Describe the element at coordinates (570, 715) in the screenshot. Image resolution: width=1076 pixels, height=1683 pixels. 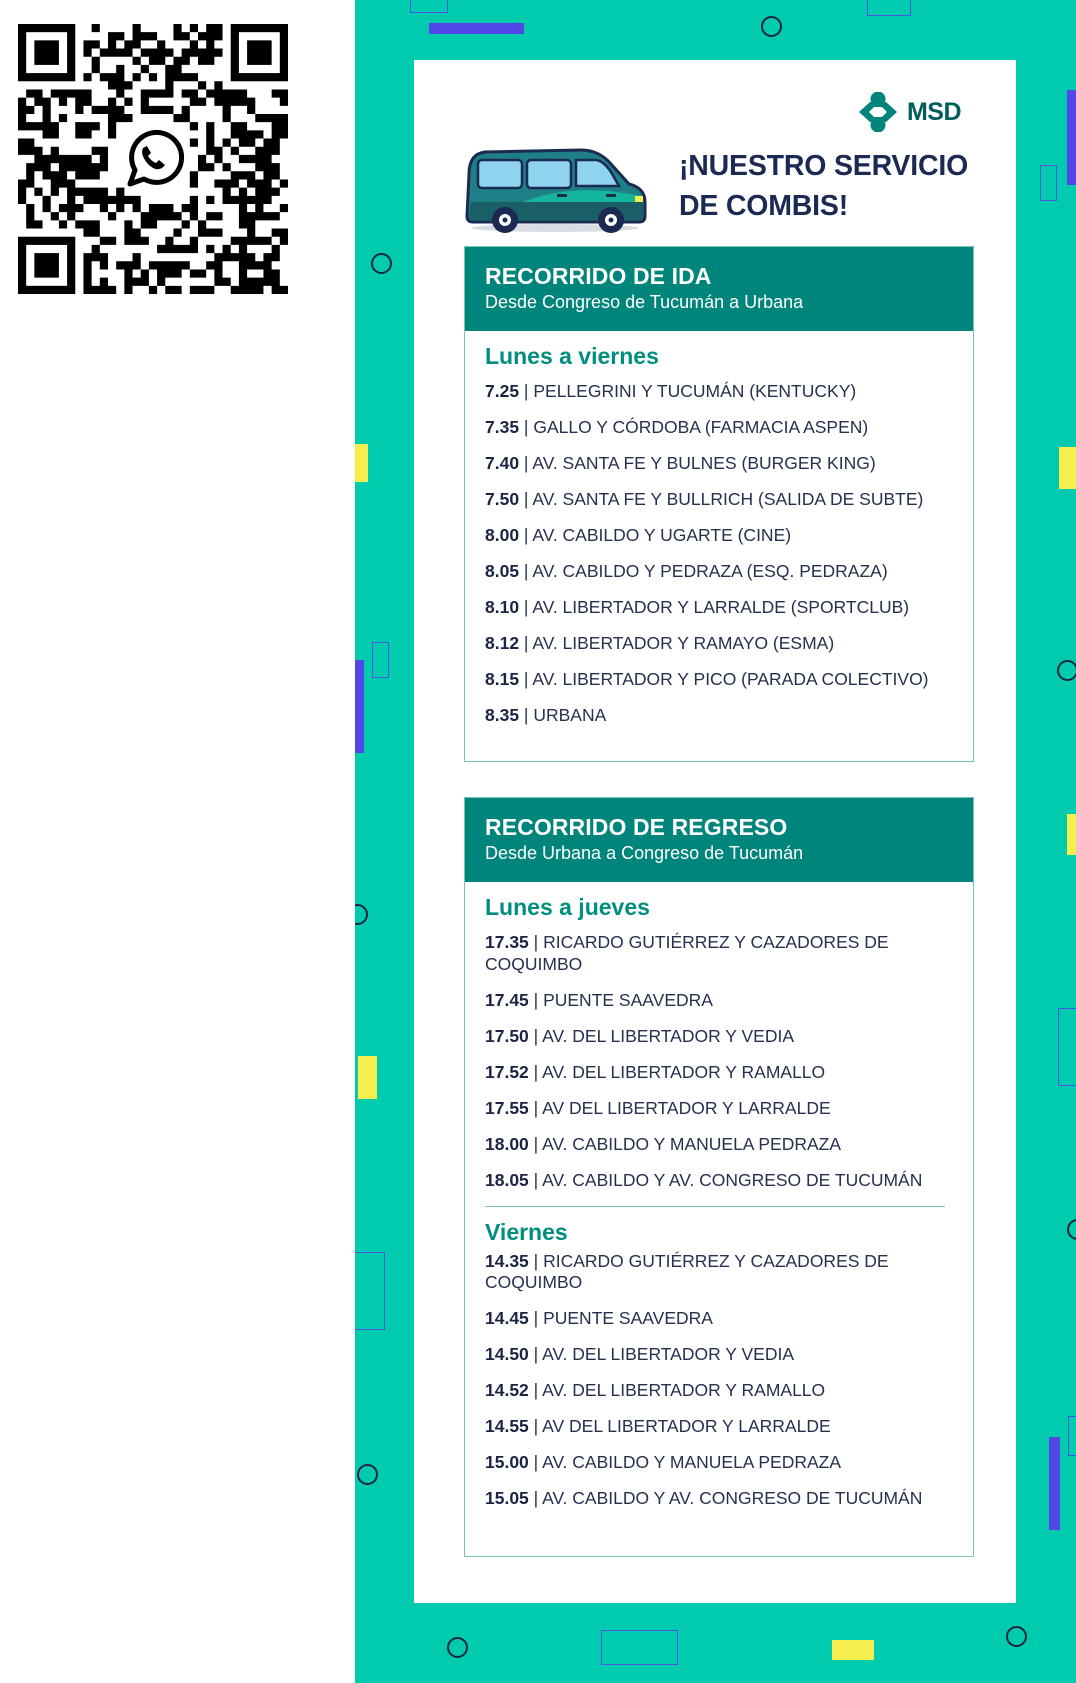
I see `stop-place: URBANA` at that location.